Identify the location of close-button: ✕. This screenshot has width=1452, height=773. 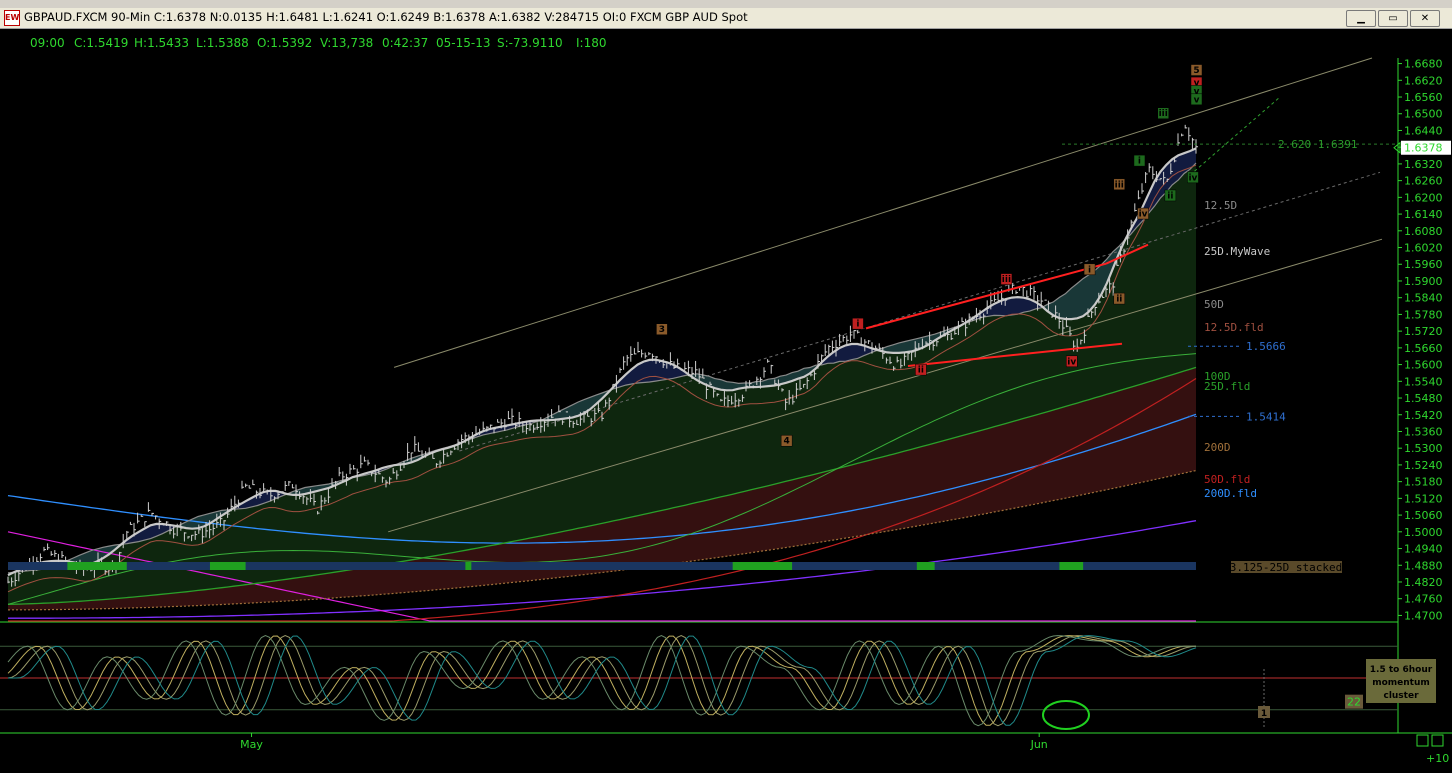
(1425, 18).